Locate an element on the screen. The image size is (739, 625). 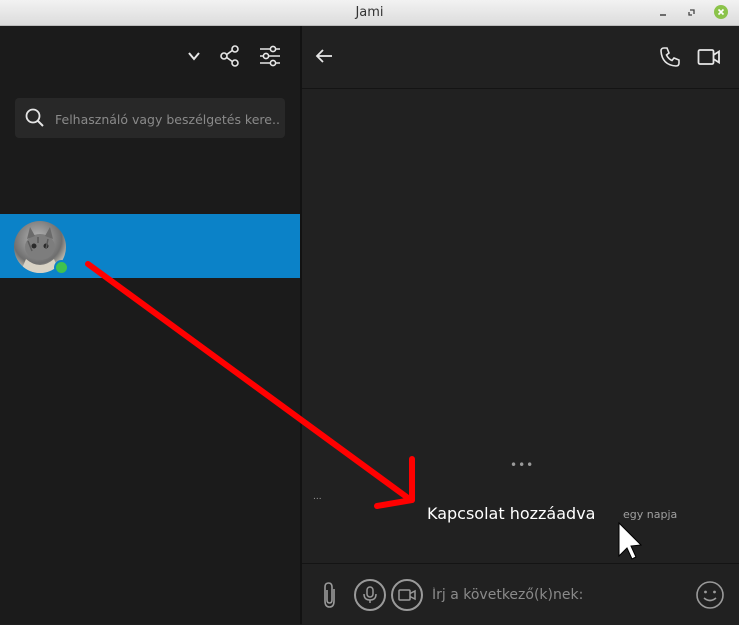
message-text: Kapcsolat hozzáadva is located at coordinates (511, 513).